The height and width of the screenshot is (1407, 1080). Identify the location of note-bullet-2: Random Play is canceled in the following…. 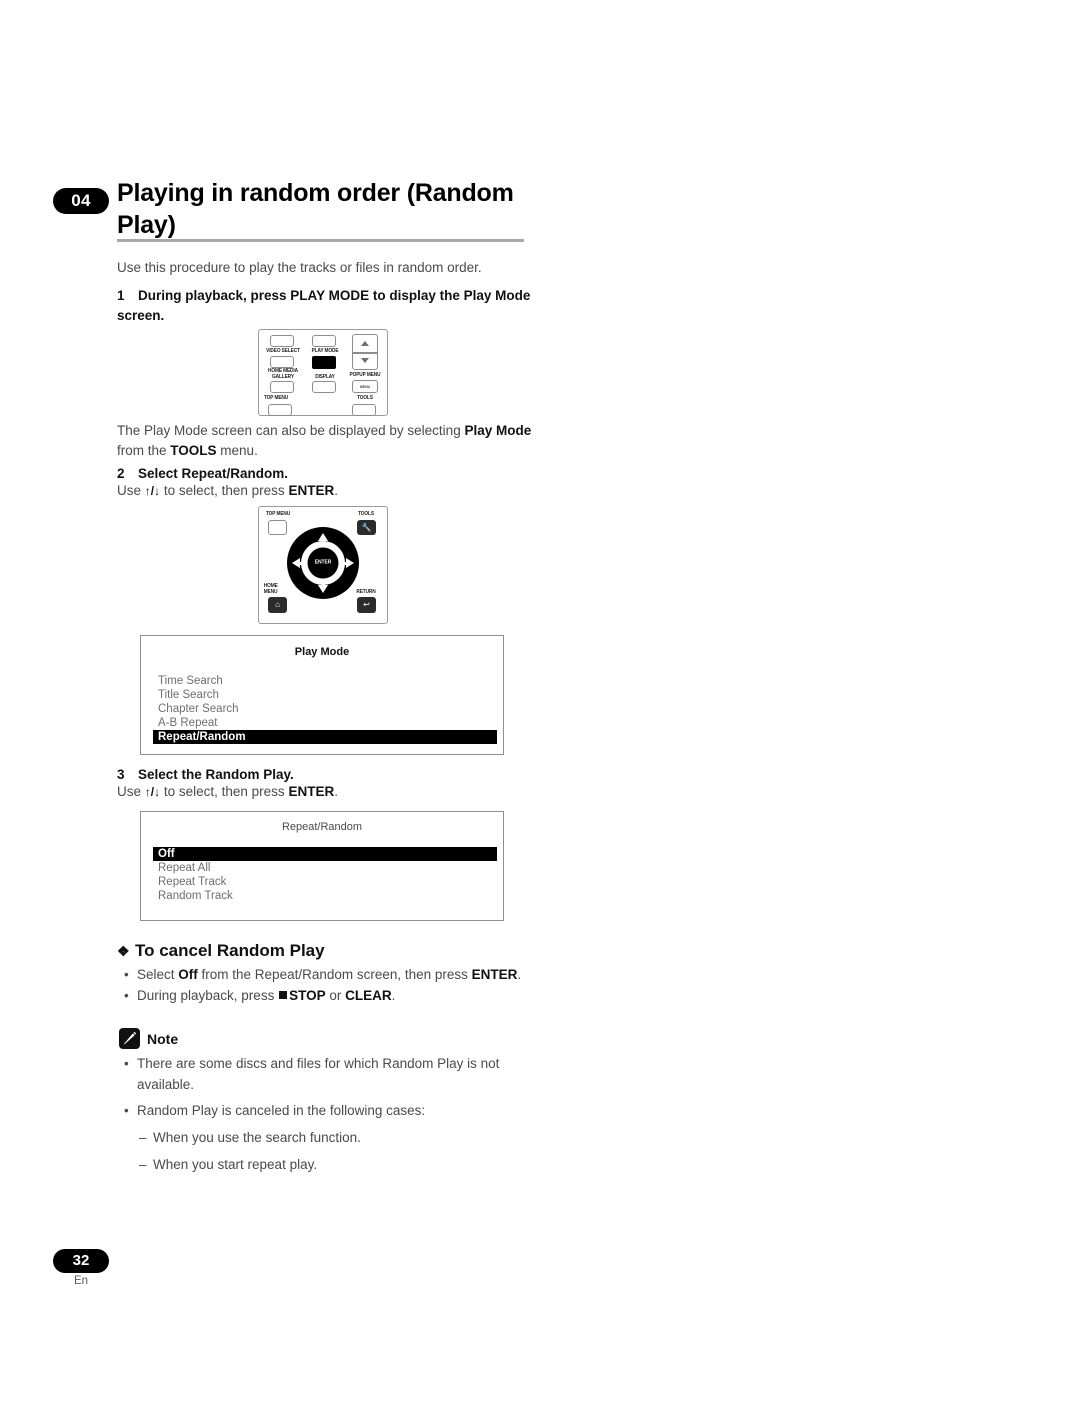
(336, 1111).